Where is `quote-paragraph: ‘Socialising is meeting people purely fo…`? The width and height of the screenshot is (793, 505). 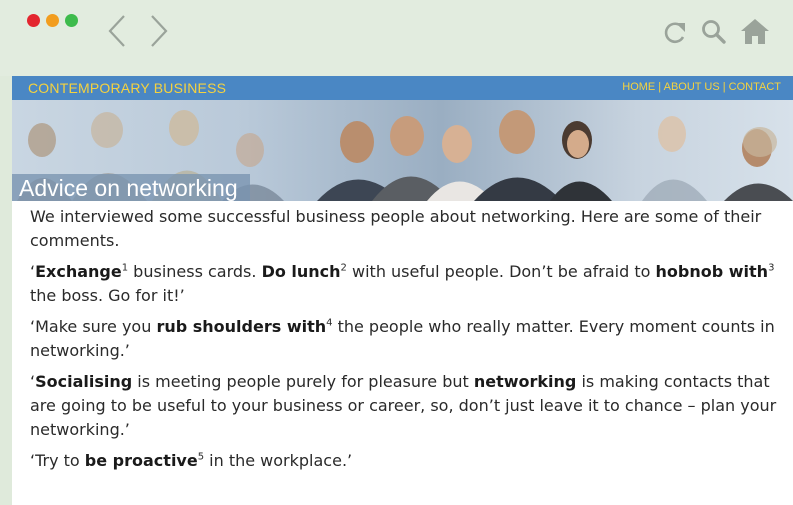
quote-paragraph: ‘Socialising is meeting people purely fo… is located at coordinates (403, 405).